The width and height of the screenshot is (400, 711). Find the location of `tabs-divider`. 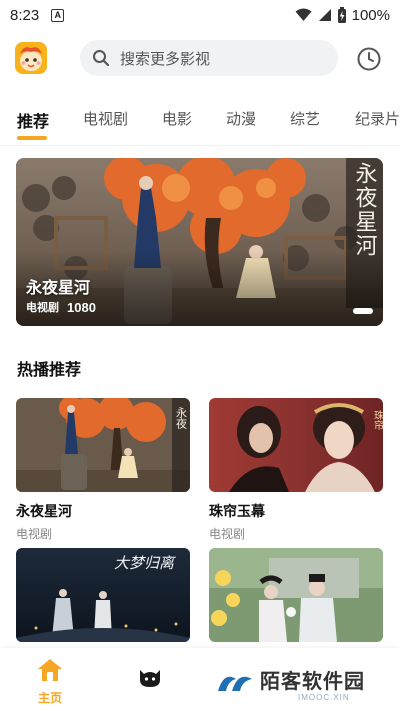

tabs-divider is located at coordinates (200, 145).